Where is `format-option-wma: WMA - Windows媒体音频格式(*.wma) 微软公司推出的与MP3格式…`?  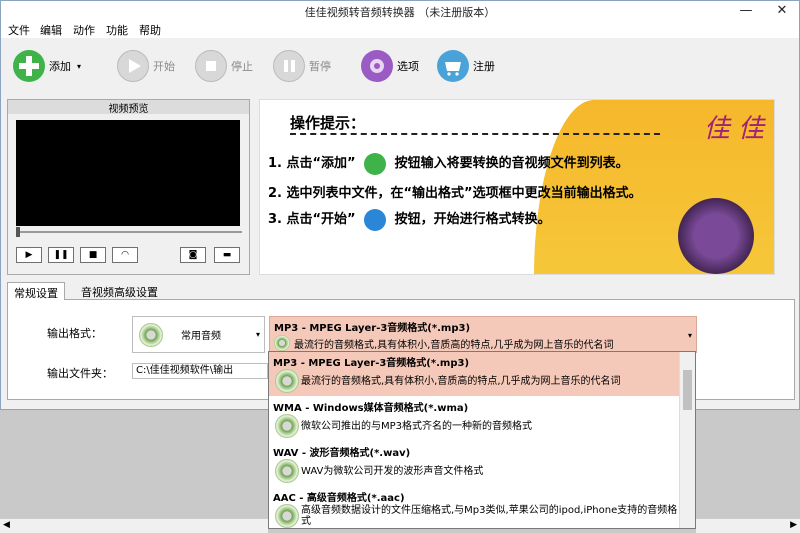 format-option-wma: WMA - Windows媒体音频格式(*.wma) 微软公司推出的与MP3格式… is located at coordinates (474, 419).